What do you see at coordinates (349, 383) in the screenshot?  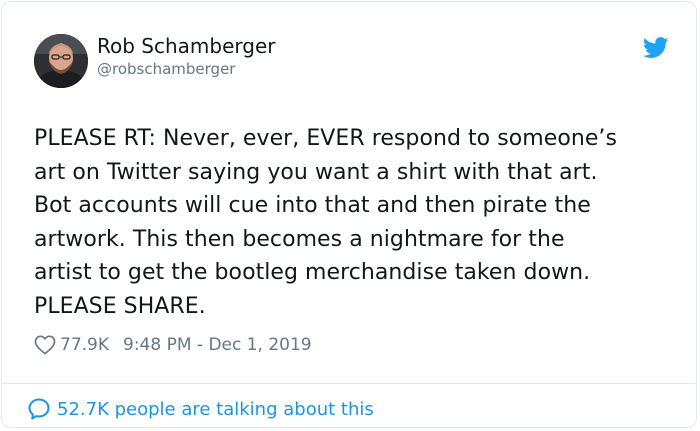 I see `divider` at bounding box center [349, 383].